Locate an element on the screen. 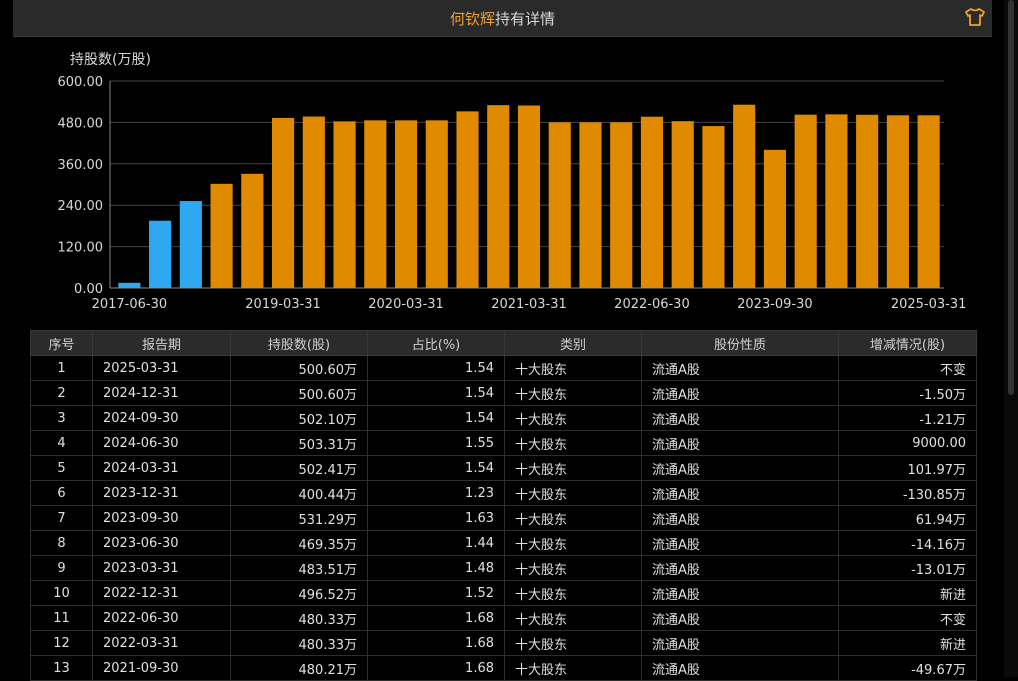  table-row: 1 2025-03-31 500.60万 1.54 十大股东 流通A股 不变 is located at coordinates (503, 368).